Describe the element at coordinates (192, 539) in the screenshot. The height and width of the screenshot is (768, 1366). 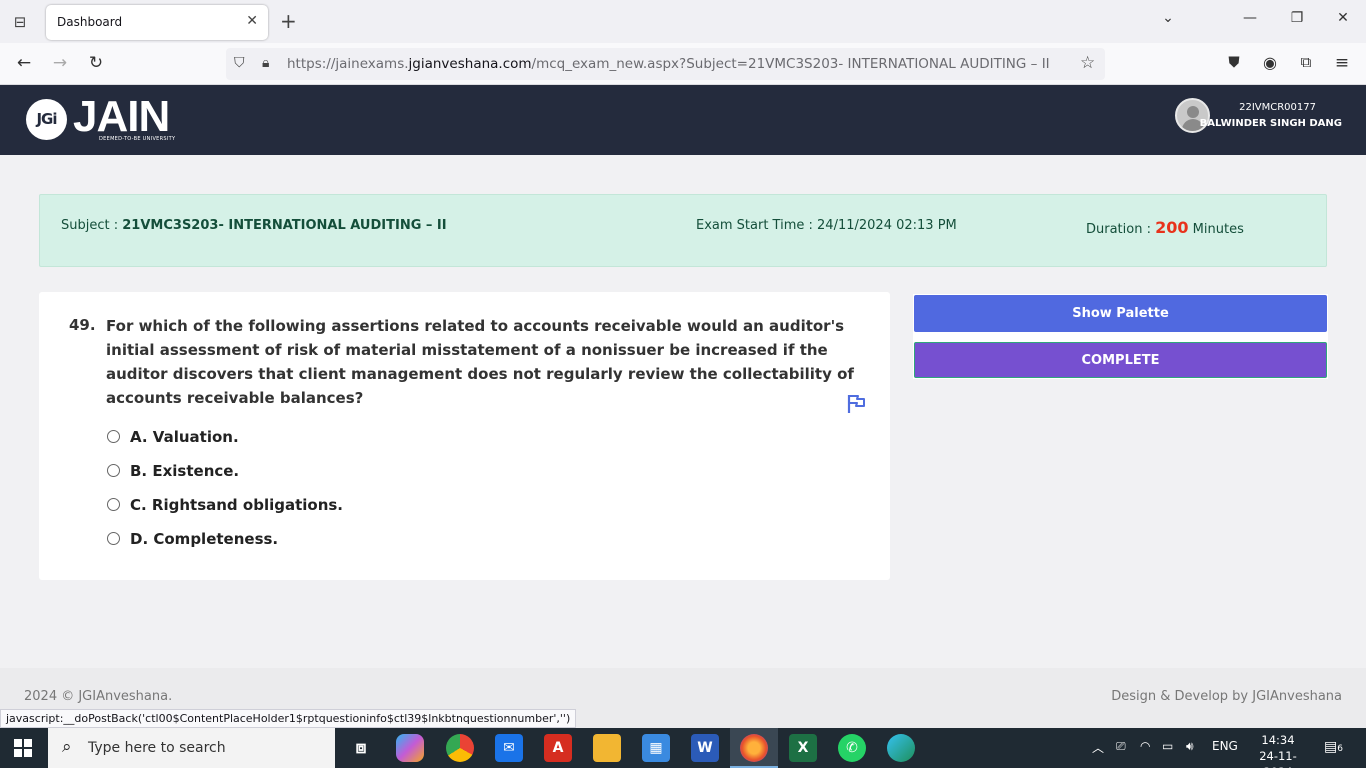
I see `option-d: D. Completeness.` at that location.